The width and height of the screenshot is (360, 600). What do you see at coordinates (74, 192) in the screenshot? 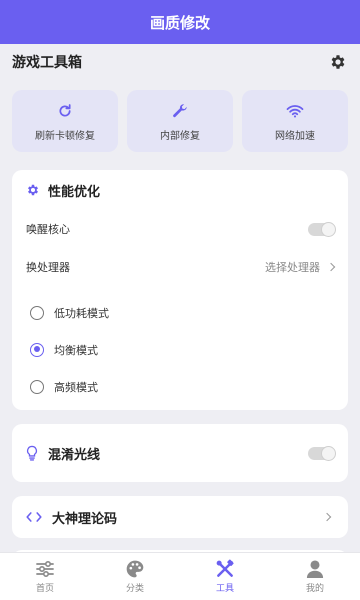
I see `performance-title: 性能优化` at bounding box center [74, 192].